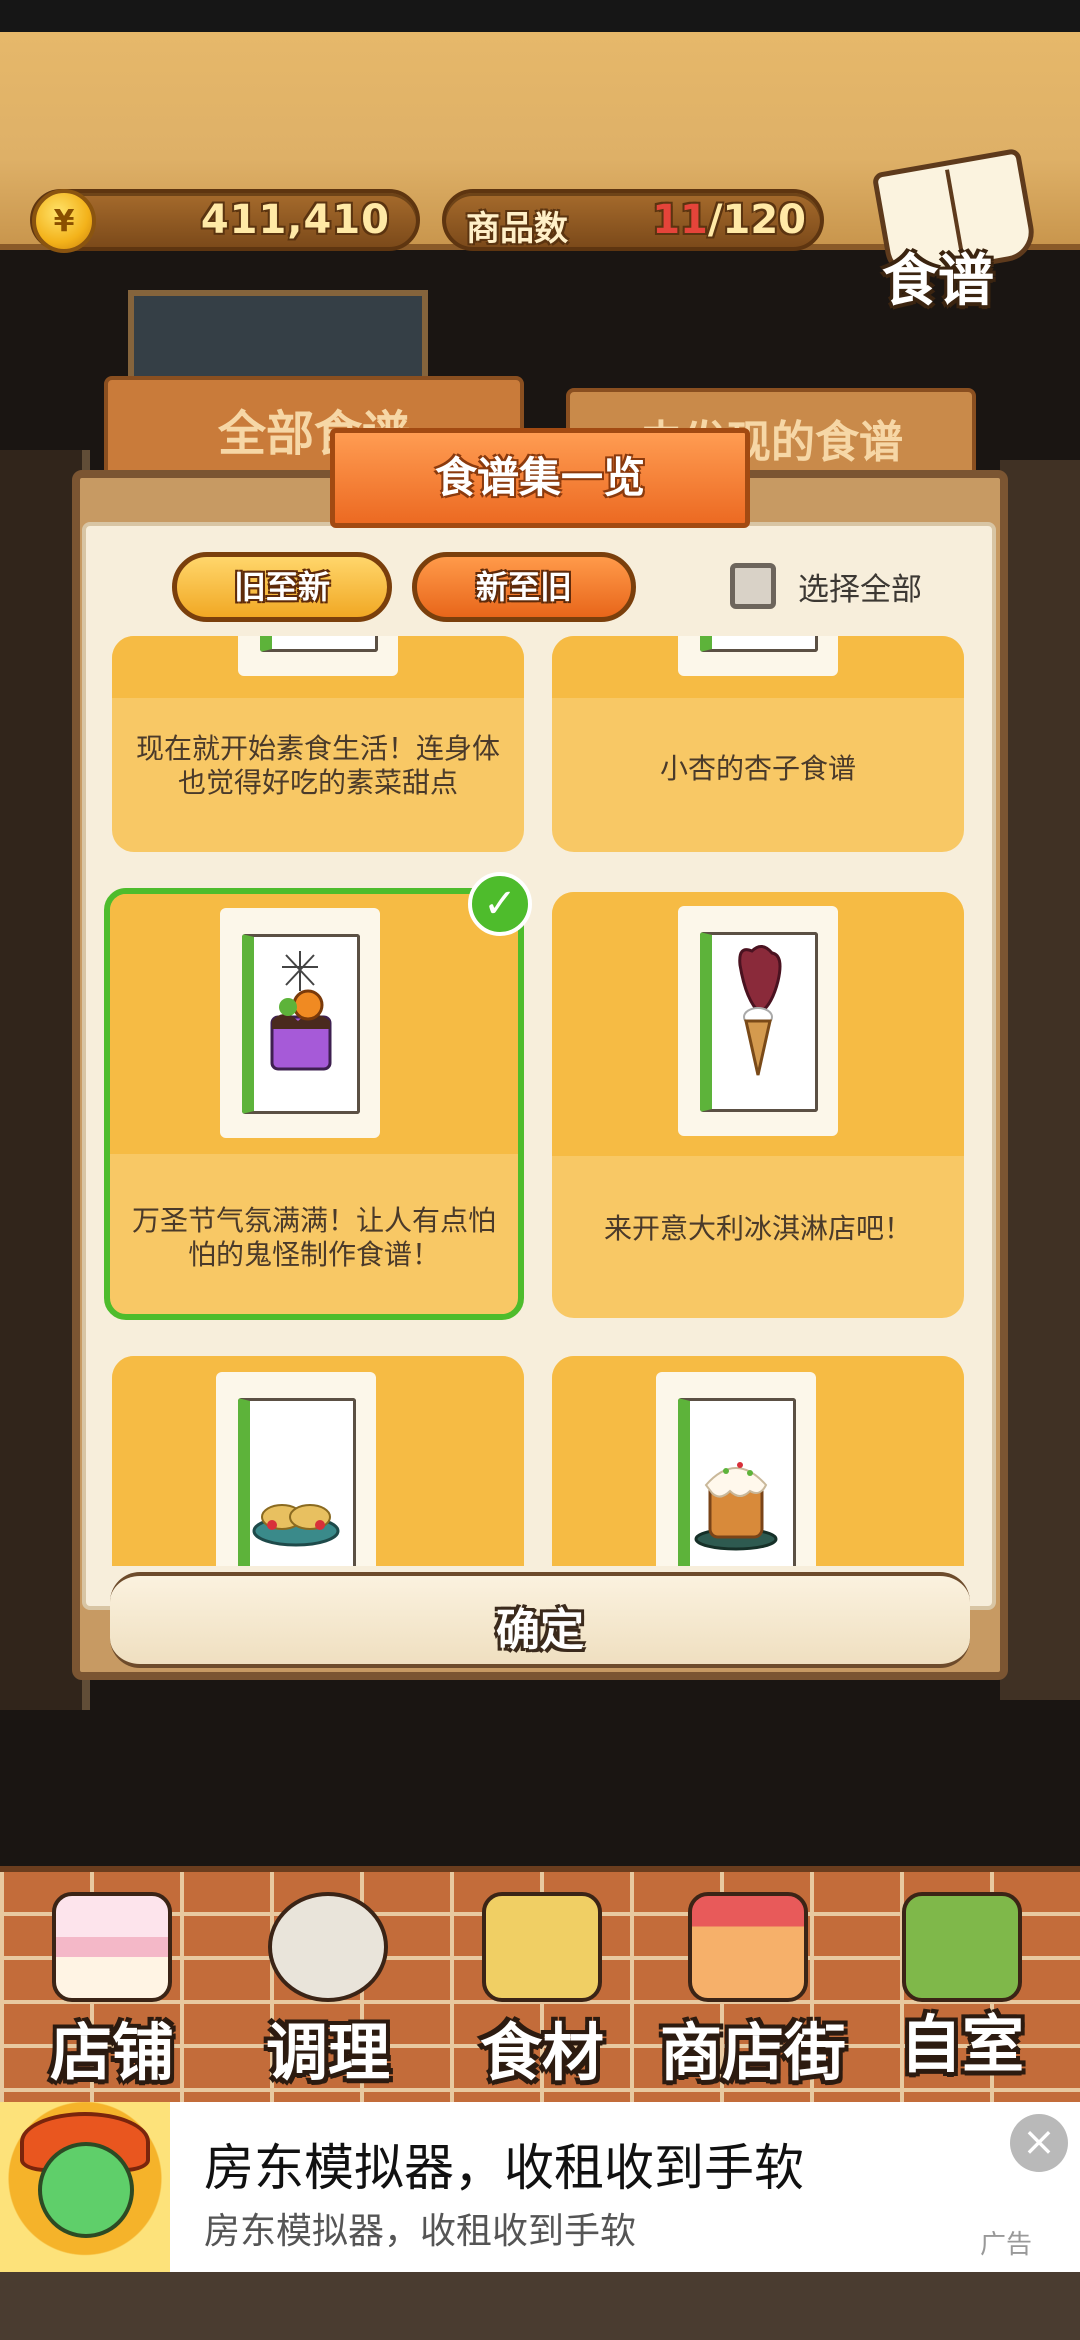 Image resolution: width=1080 pixels, height=2340 pixels. I want to click on staff-only-door-icon, so click(962, 1947).